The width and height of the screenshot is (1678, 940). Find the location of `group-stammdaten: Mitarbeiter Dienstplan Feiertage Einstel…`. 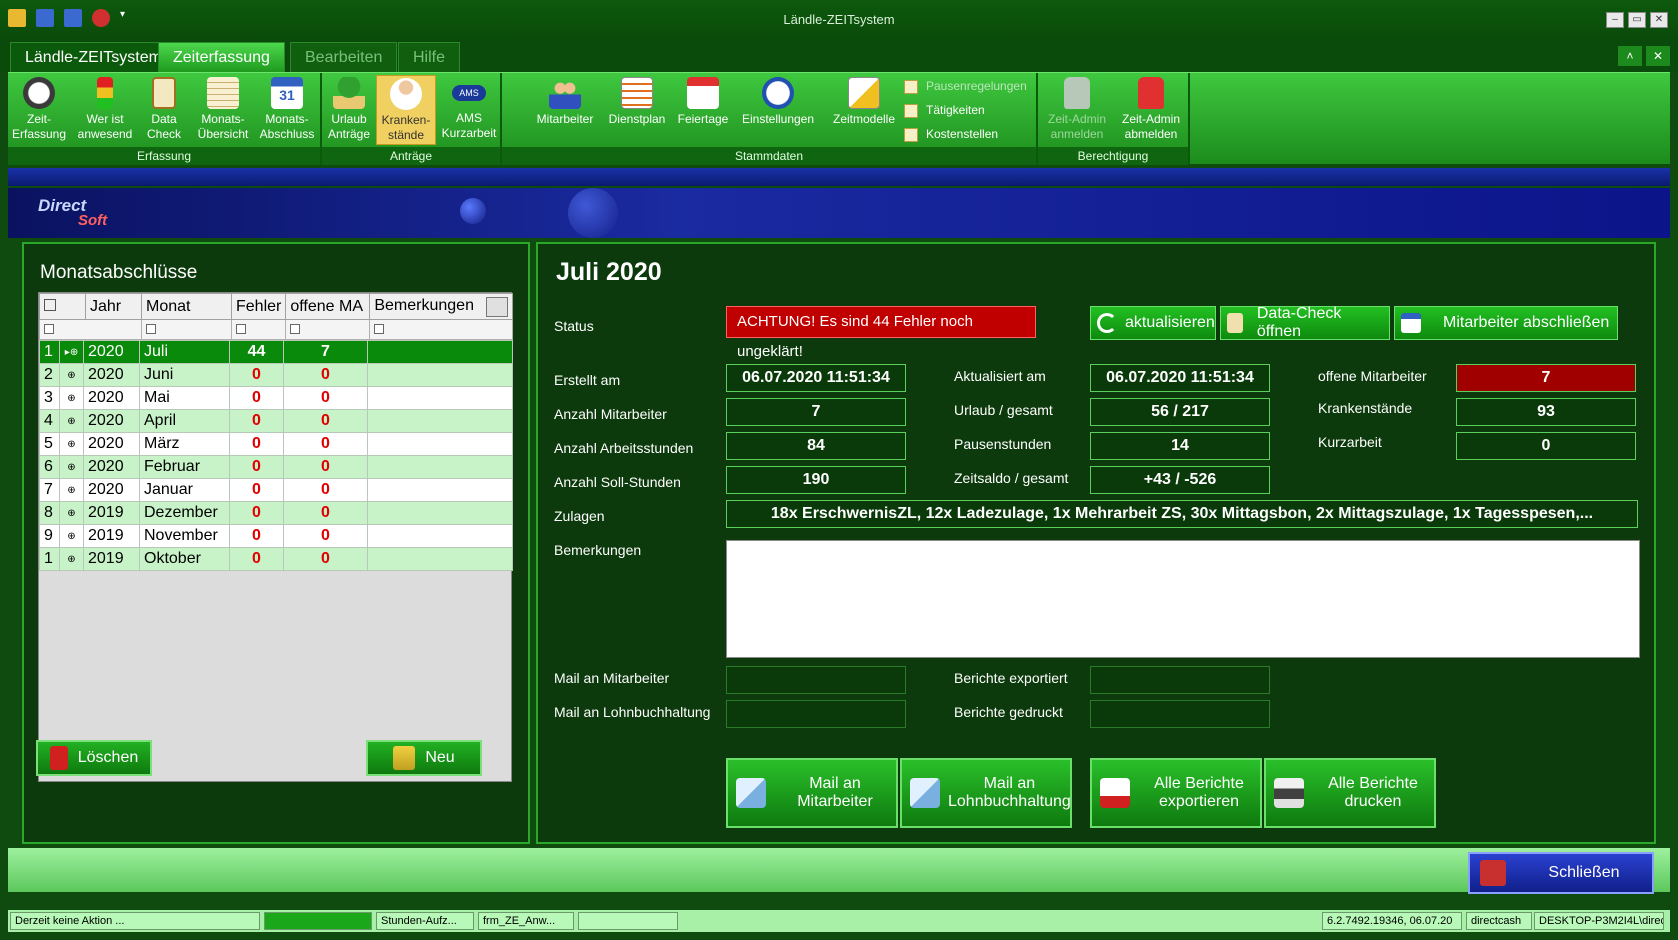

group-stammdaten: Mitarbeiter Dienstplan Feiertage Einstel… is located at coordinates (770, 119).